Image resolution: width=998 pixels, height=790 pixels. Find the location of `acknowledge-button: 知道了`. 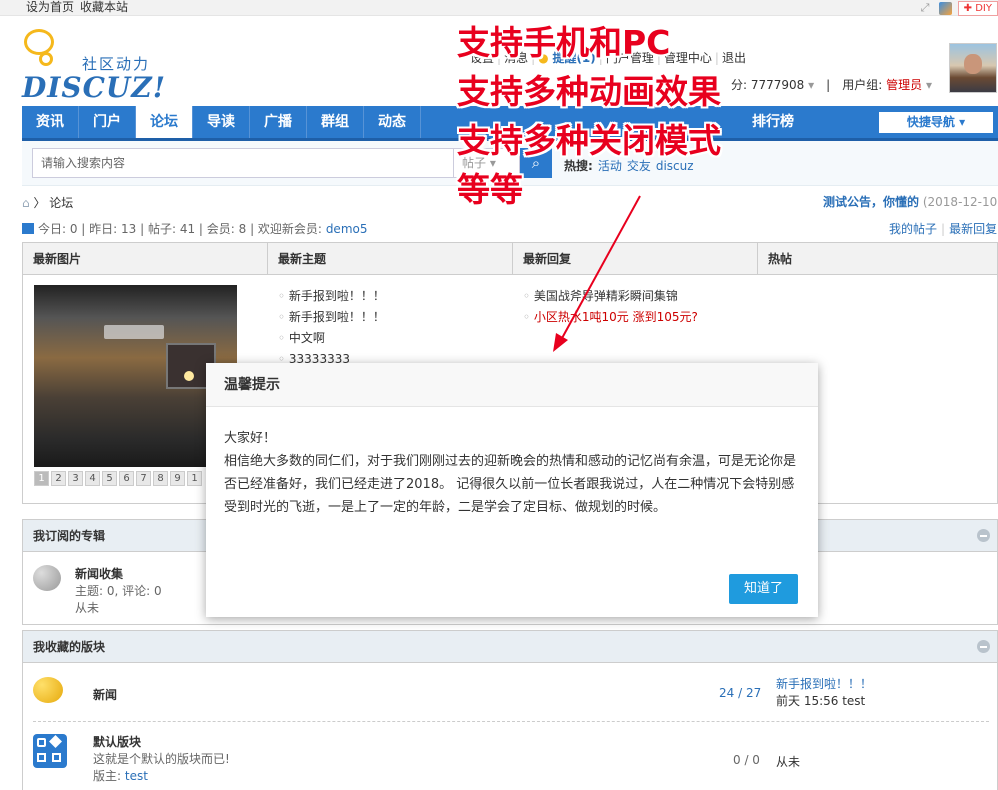

acknowledge-button: 知道了 is located at coordinates (763, 589).